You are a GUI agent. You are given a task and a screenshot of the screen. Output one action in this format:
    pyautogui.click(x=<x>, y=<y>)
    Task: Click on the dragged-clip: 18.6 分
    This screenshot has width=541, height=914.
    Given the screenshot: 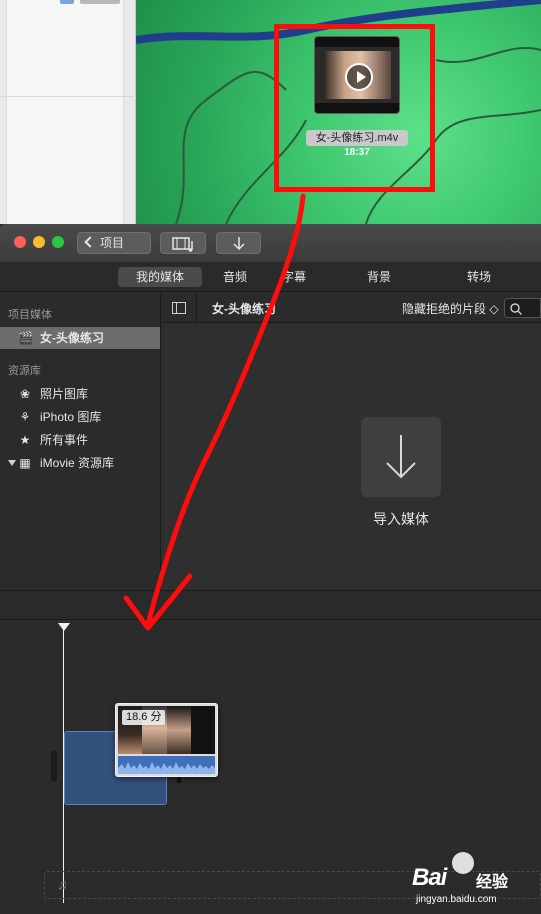 What is the action you would take?
    pyautogui.click(x=166, y=740)
    